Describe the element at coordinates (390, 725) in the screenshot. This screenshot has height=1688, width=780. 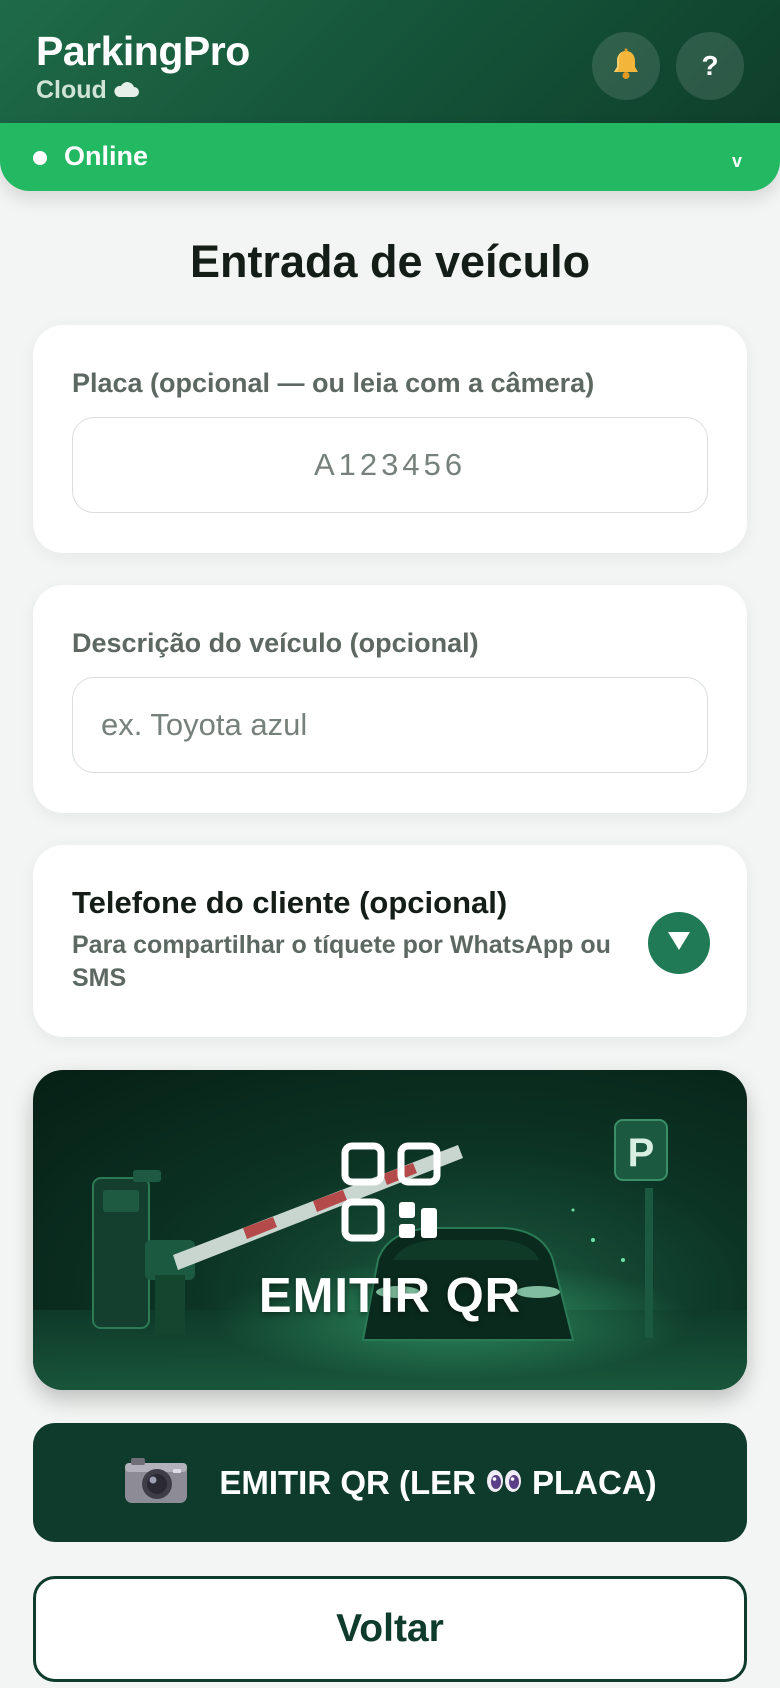
I see `description-input` at that location.